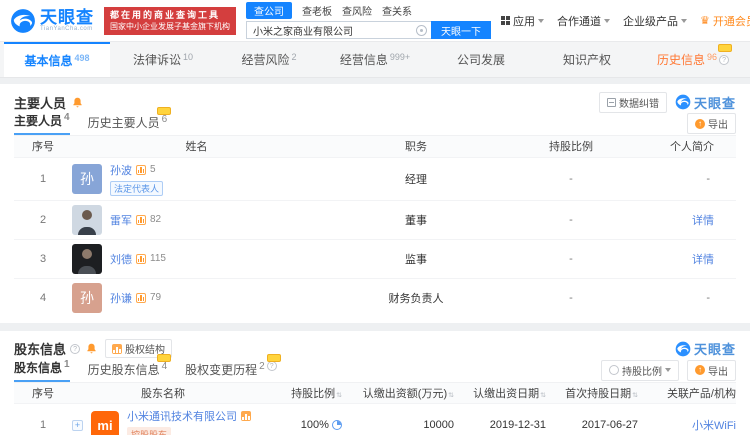  I want to click on tab-basic-info: 基本信息 498, so click(57, 59).